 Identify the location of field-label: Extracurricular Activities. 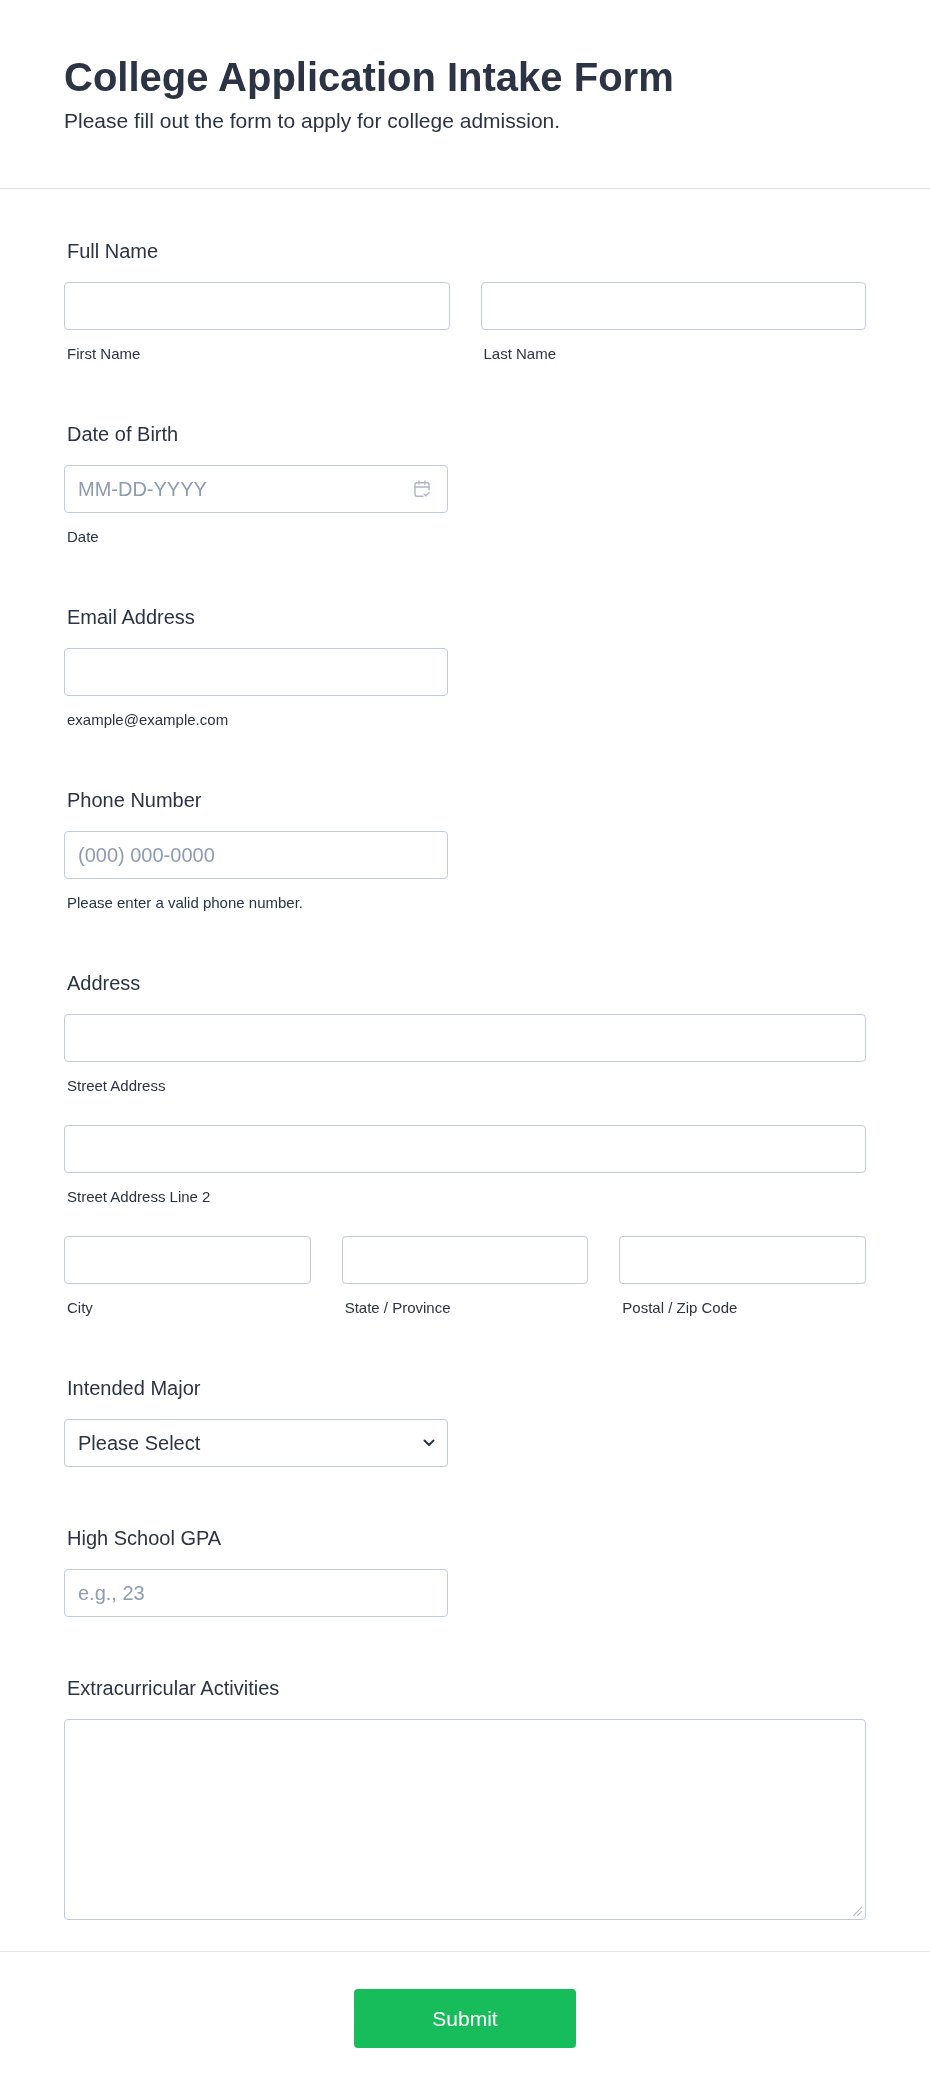
(173, 1688).